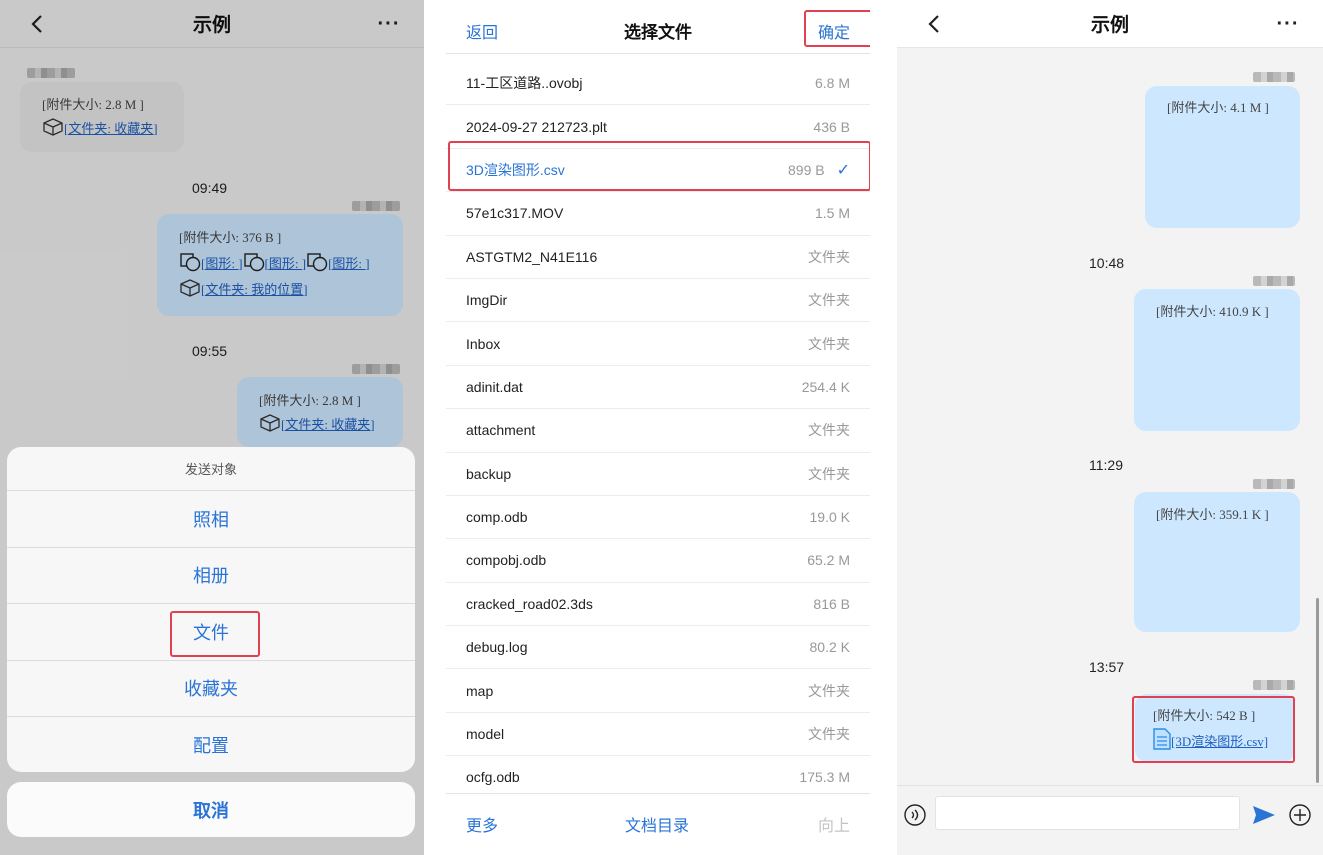 This screenshot has height=855, width=1323. I want to click on confirm-button: 确定, so click(834, 31).